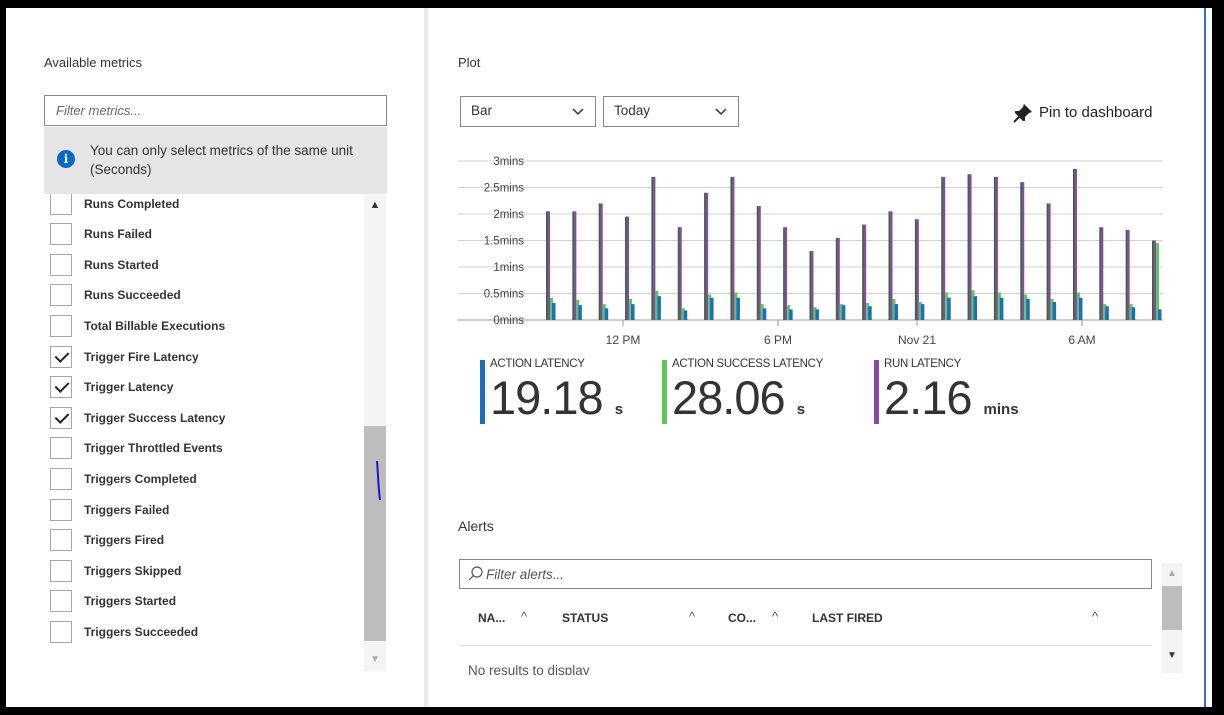 The width and height of the screenshot is (1224, 715). I want to click on metric-item: Triggers Fired, so click(203, 541).